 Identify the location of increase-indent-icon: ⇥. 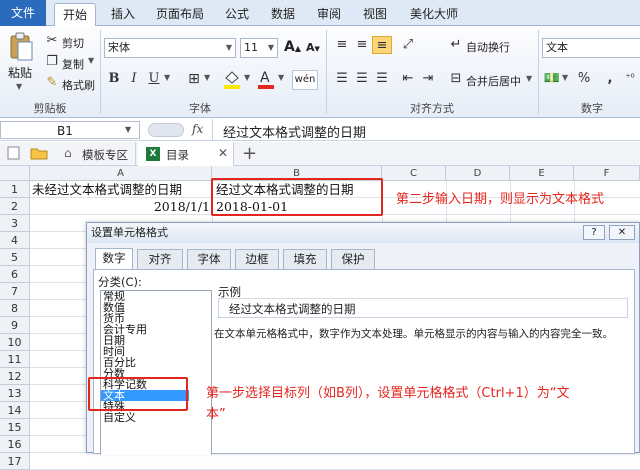
(428, 79).